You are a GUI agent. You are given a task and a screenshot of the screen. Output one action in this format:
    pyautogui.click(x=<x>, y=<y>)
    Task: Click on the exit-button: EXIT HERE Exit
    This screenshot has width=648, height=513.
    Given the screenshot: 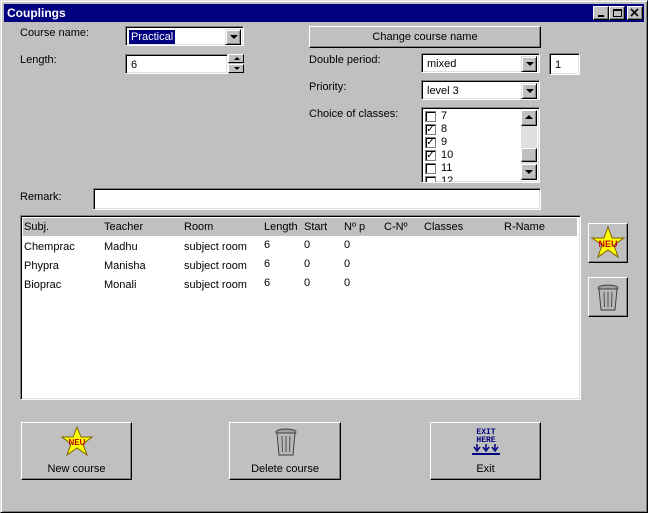 What is the action you would take?
    pyautogui.click(x=485, y=451)
    